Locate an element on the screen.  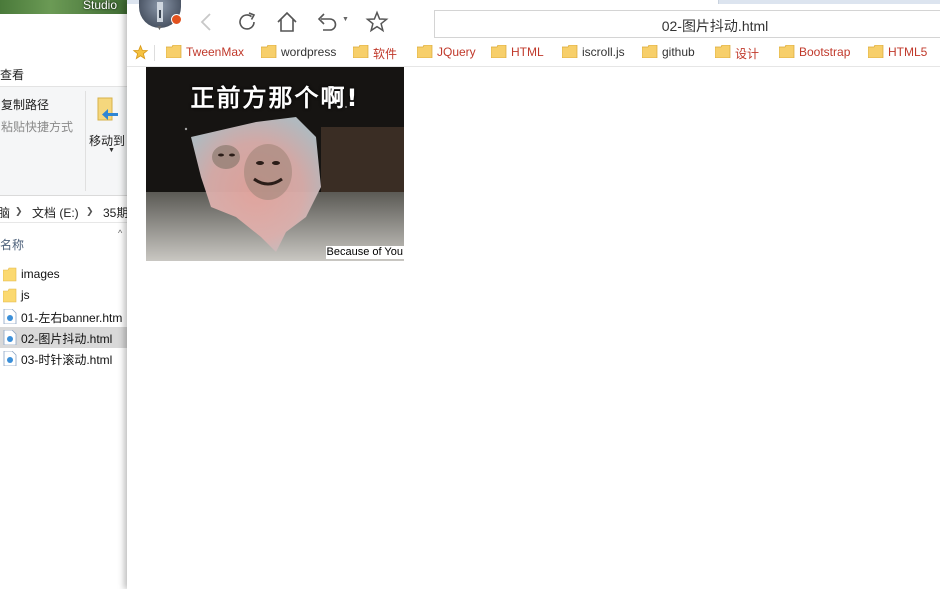
file-row: js is located at coordinates (63, 295).